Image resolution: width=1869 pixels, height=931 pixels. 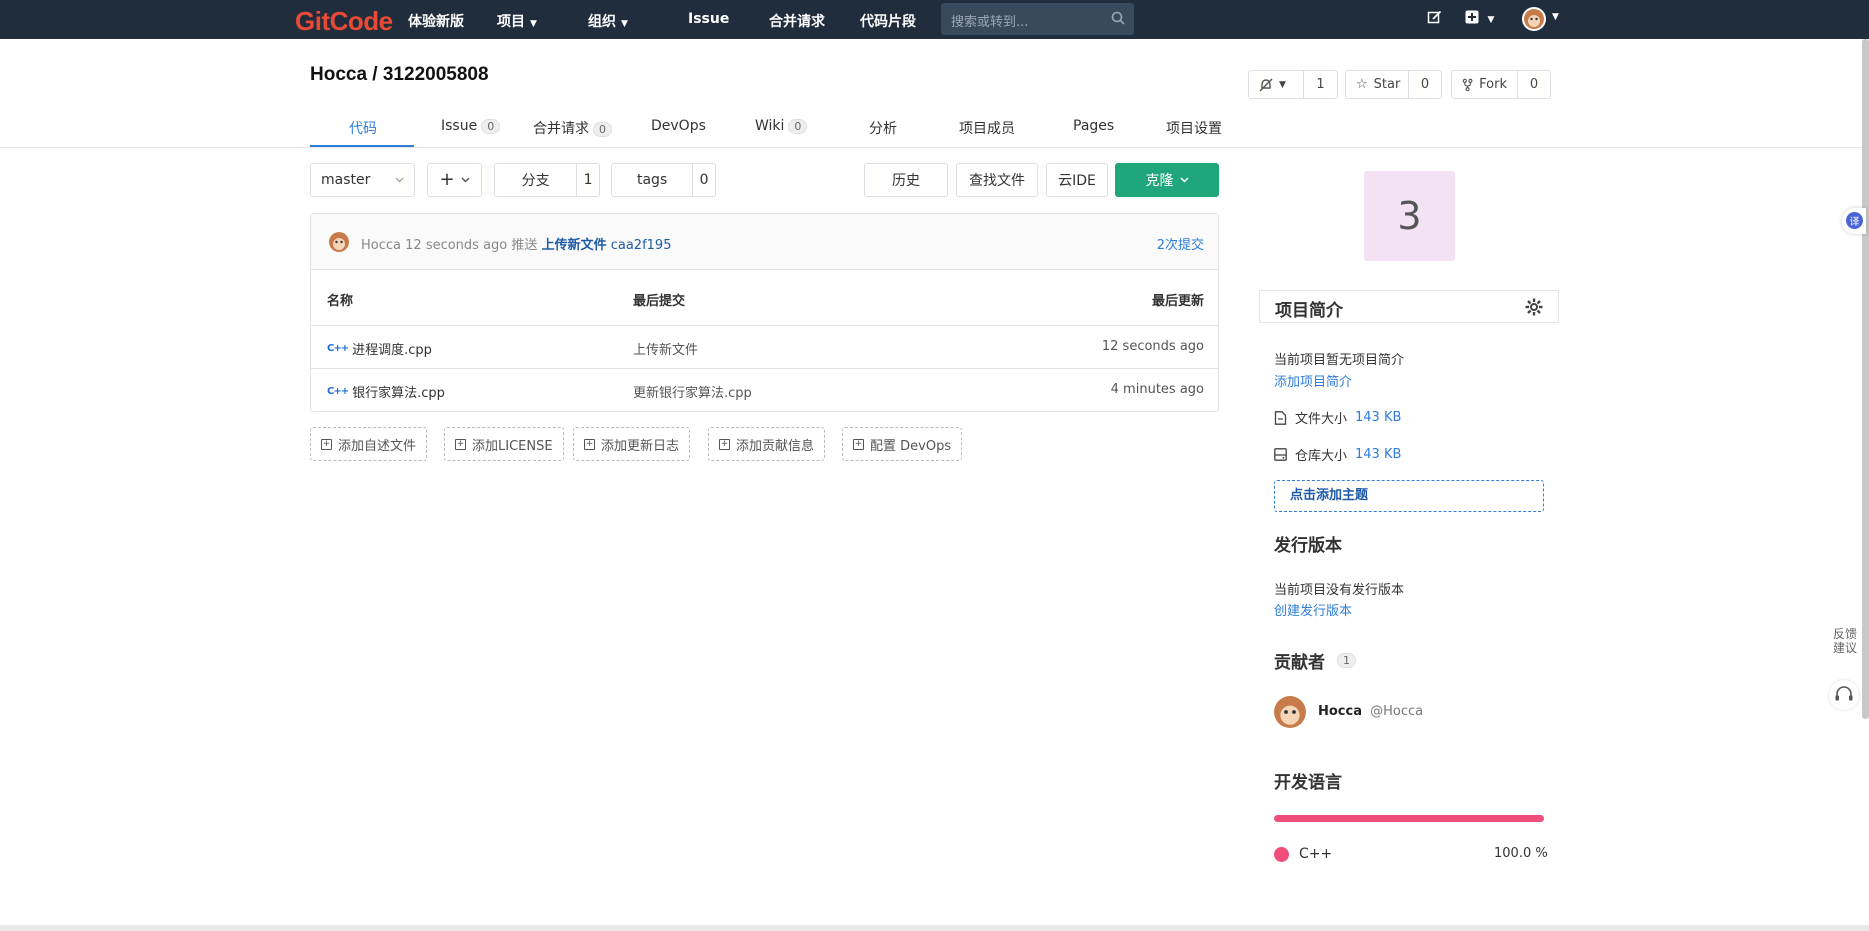 What do you see at coordinates (1313, 380) in the screenshot?
I see `add-intro-link: 添加项目简介` at bounding box center [1313, 380].